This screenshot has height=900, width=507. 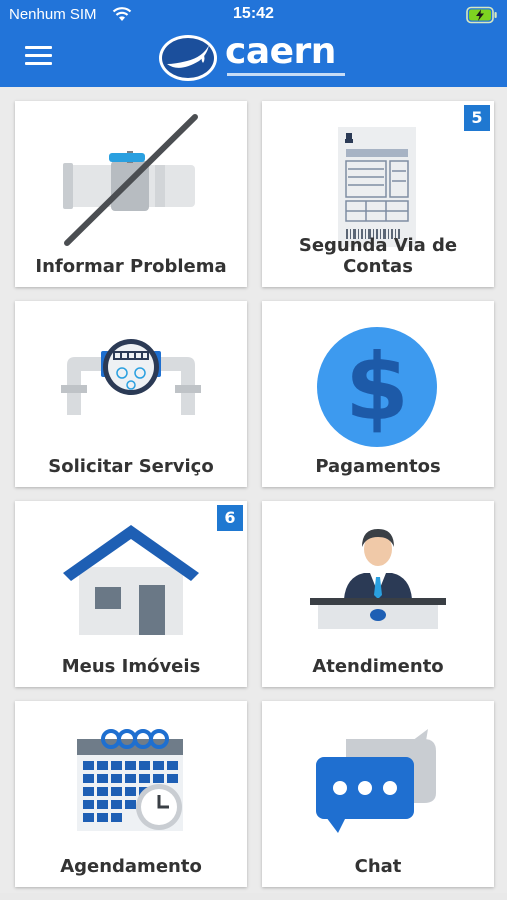 What do you see at coordinates (130, 180) in the screenshot?
I see `pipe-crossed-icon` at bounding box center [130, 180].